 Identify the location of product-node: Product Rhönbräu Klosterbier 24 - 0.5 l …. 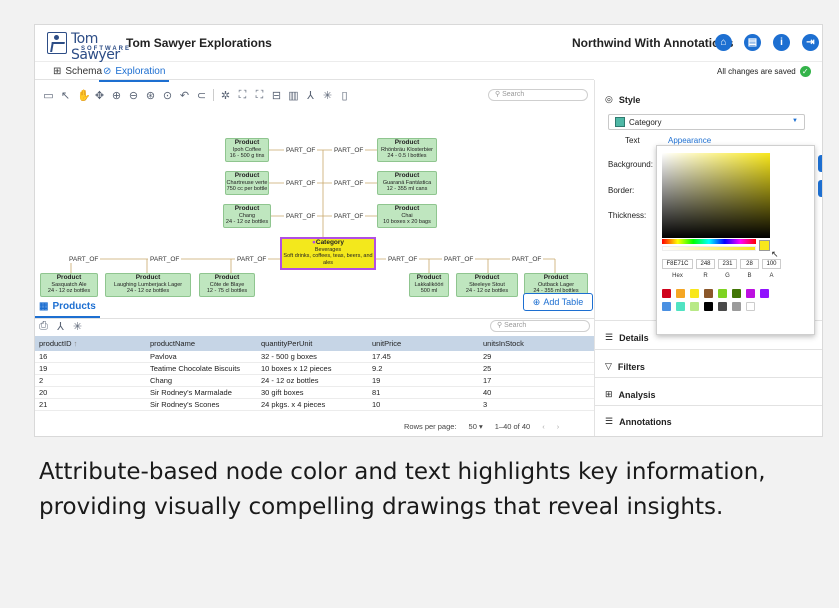
(407, 150).